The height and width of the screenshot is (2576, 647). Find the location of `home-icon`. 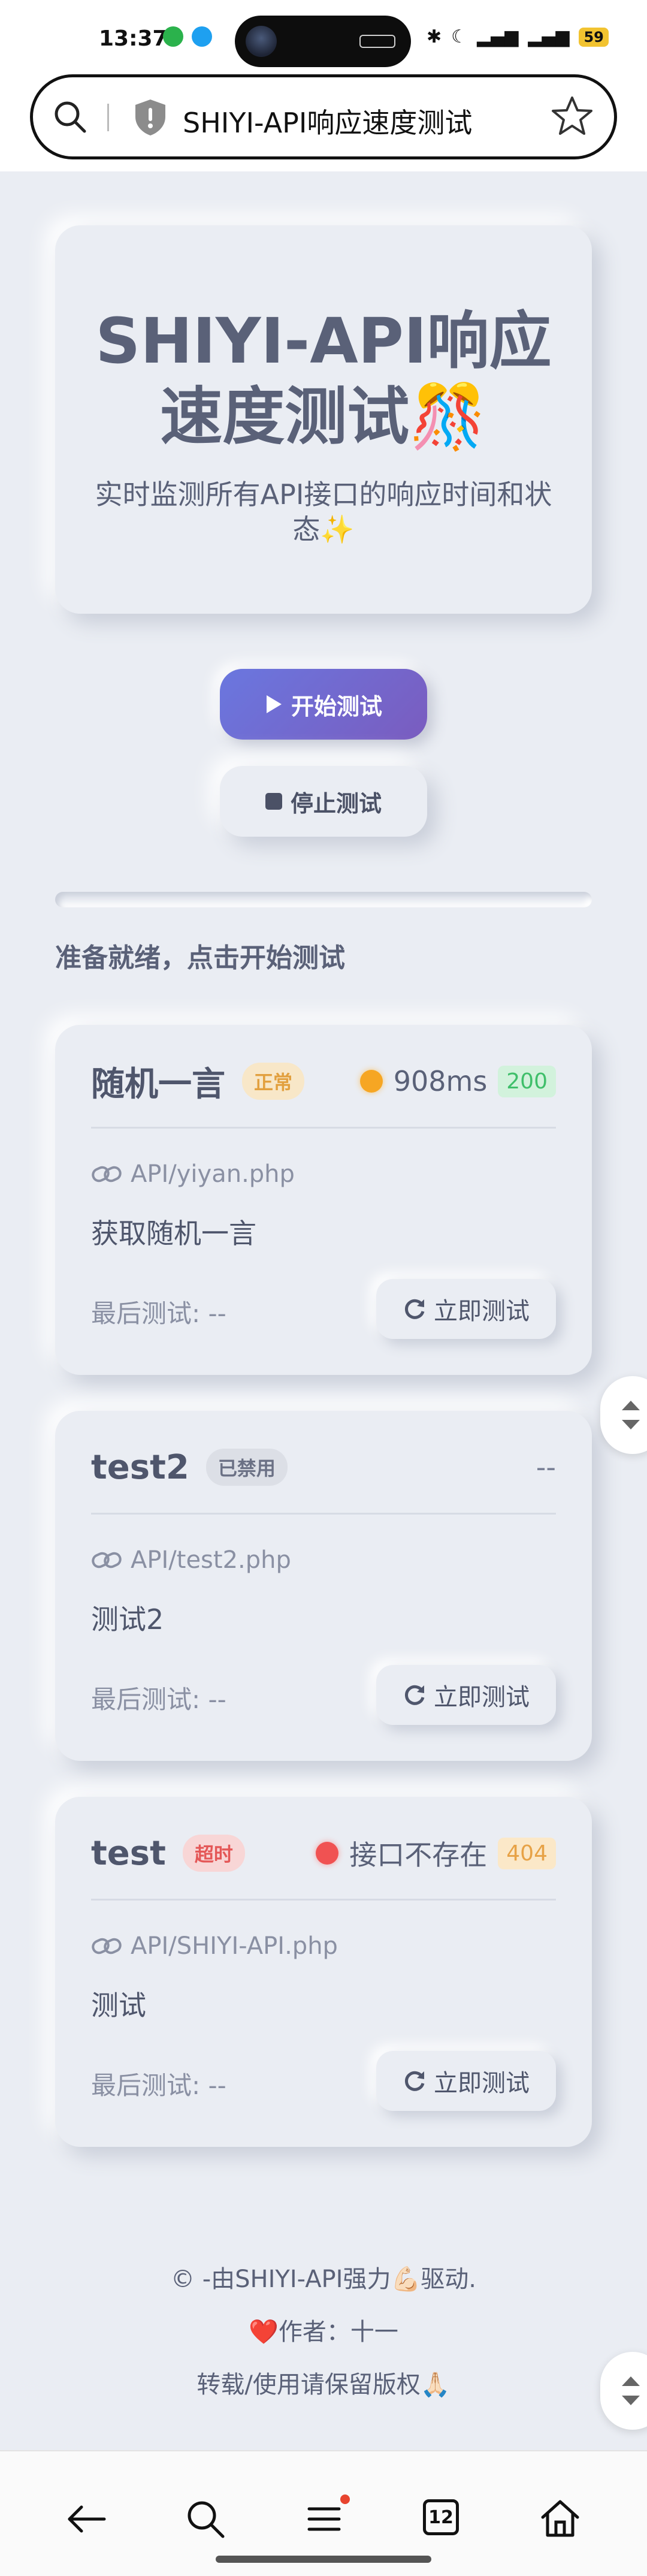

home-icon is located at coordinates (560, 2519).